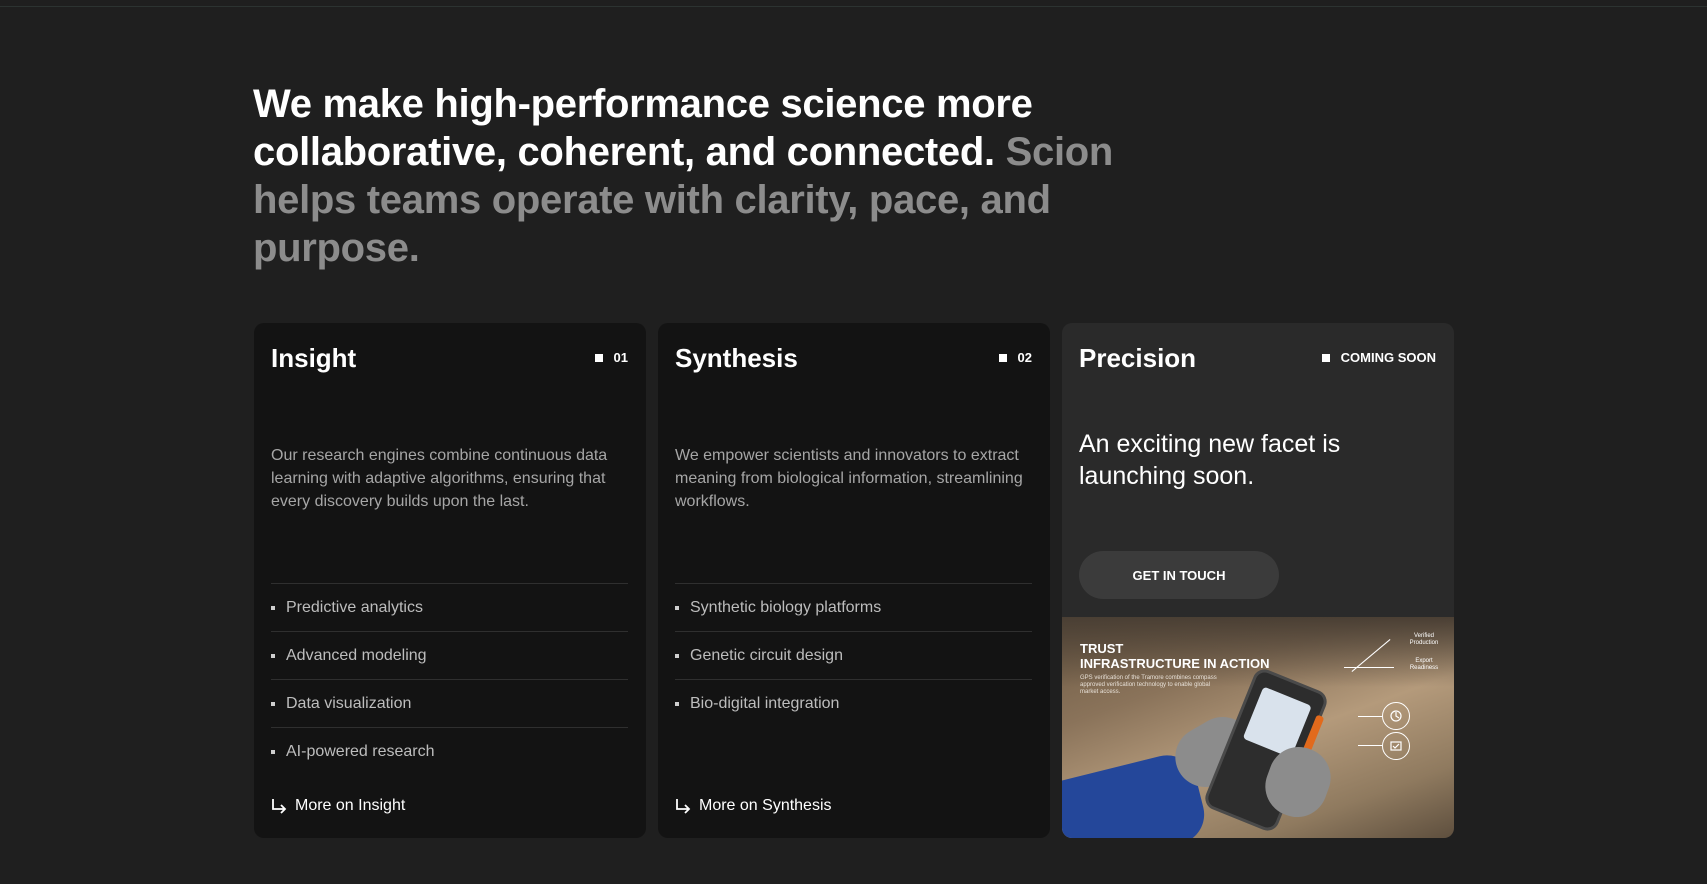  I want to click on promo-title: TRUST INFRASTRUCTURE IN ACTION, so click(1180, 656).